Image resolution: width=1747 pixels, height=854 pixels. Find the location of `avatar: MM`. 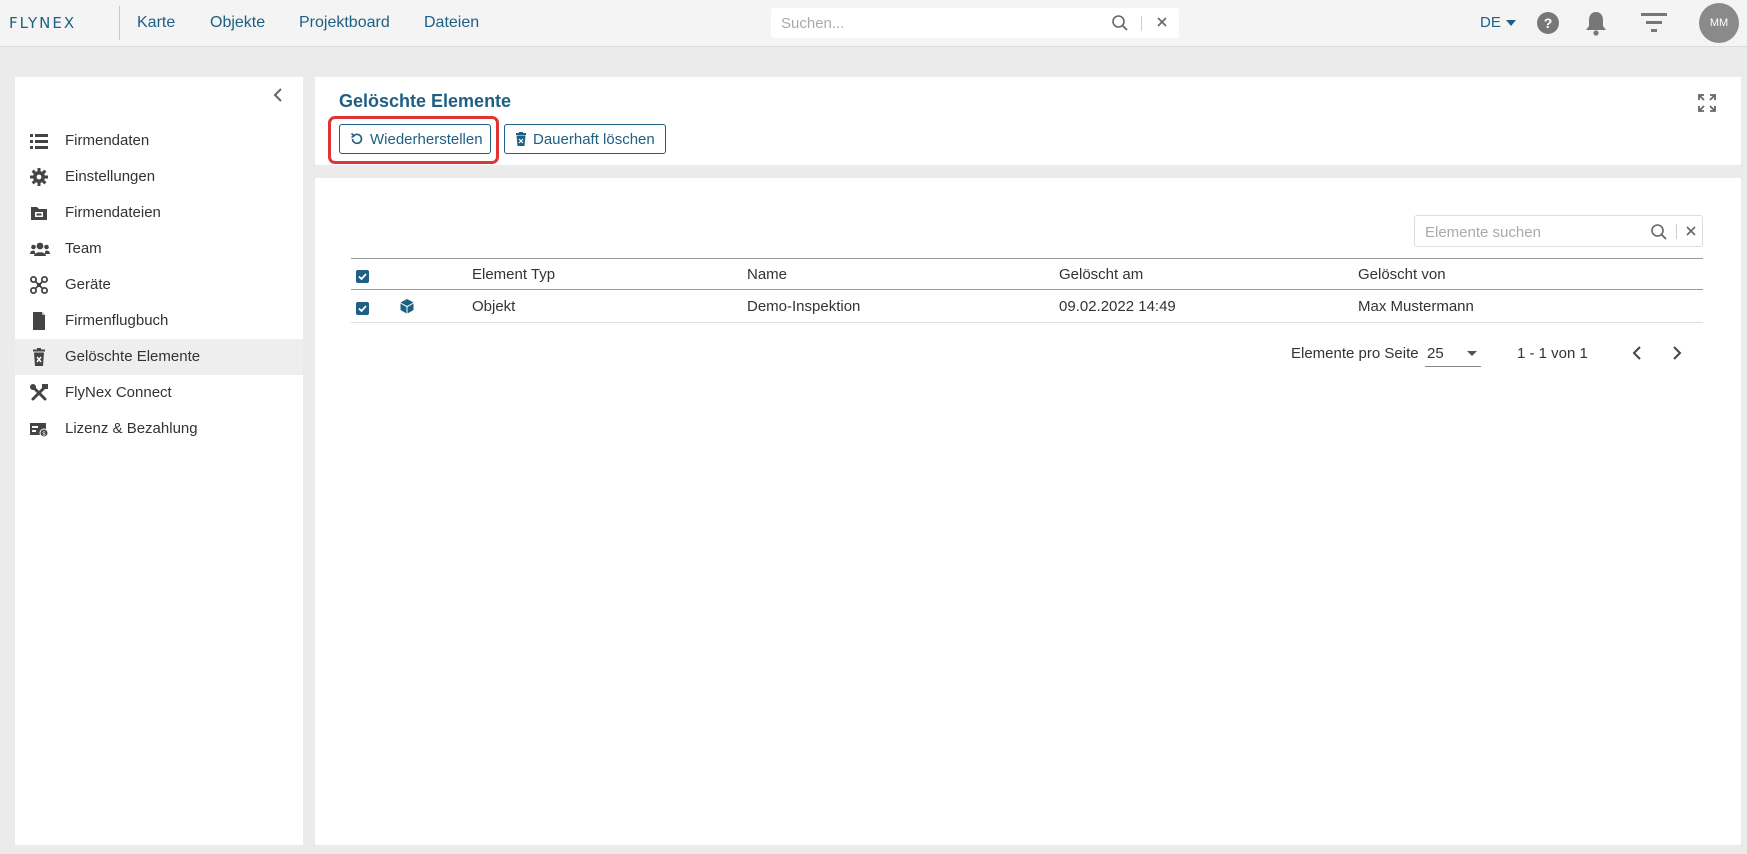

avatar: MM is located at coordinates (1719, 23).